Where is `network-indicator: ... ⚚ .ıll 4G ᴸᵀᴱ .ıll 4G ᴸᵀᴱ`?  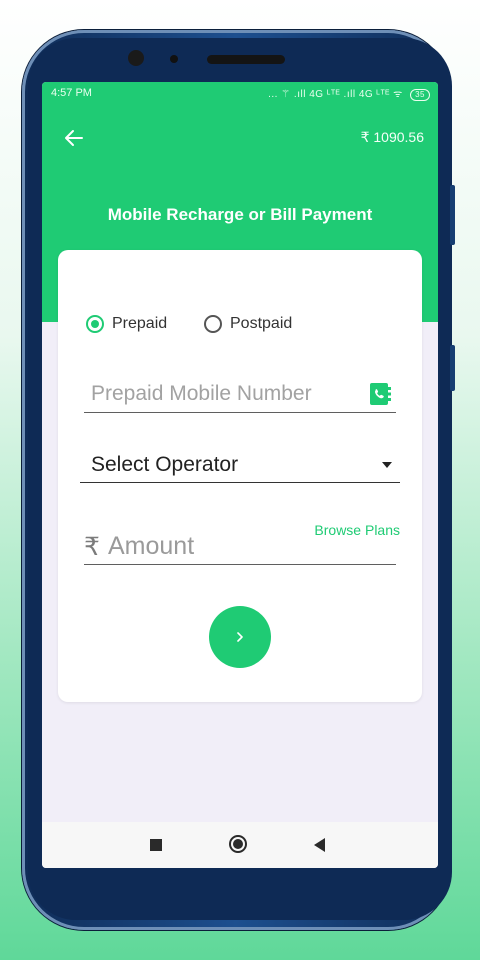 network-indicator: ... ⚚ .ıll 4G ᴸᵀᴱ .ıll 4G ᴸᵀᴱ is located at coordinates (329, 94).